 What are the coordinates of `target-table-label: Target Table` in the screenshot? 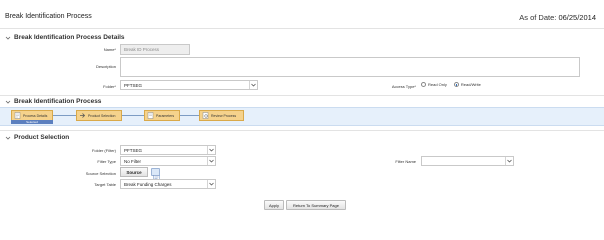 It's located at (105, 184).